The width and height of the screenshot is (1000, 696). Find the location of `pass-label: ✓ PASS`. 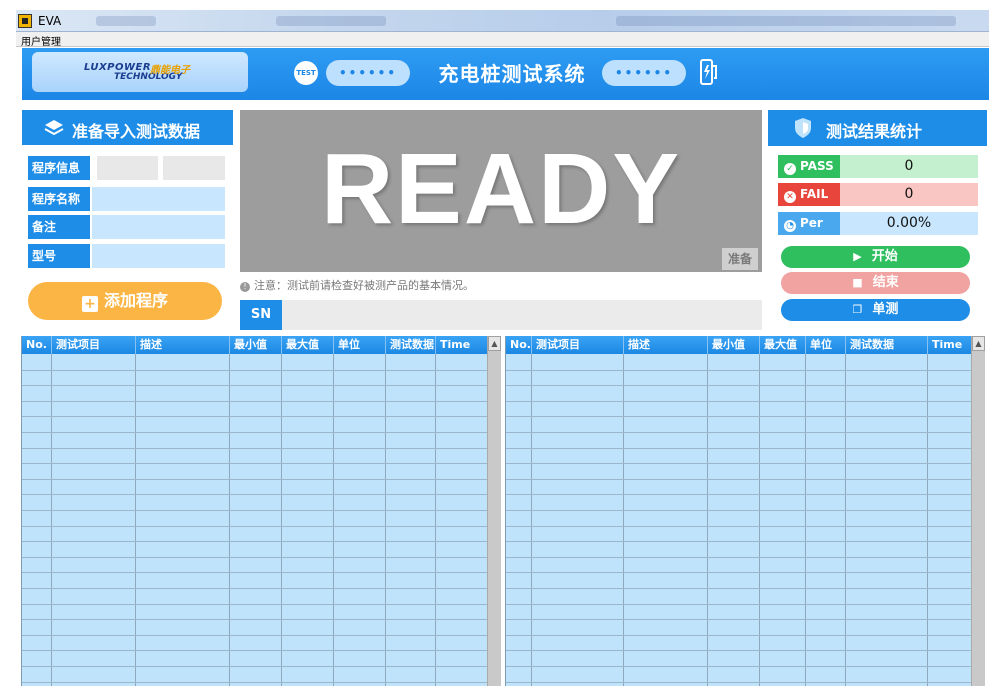

pass-label: ✓ PASS is located at coordinates (809, 166).